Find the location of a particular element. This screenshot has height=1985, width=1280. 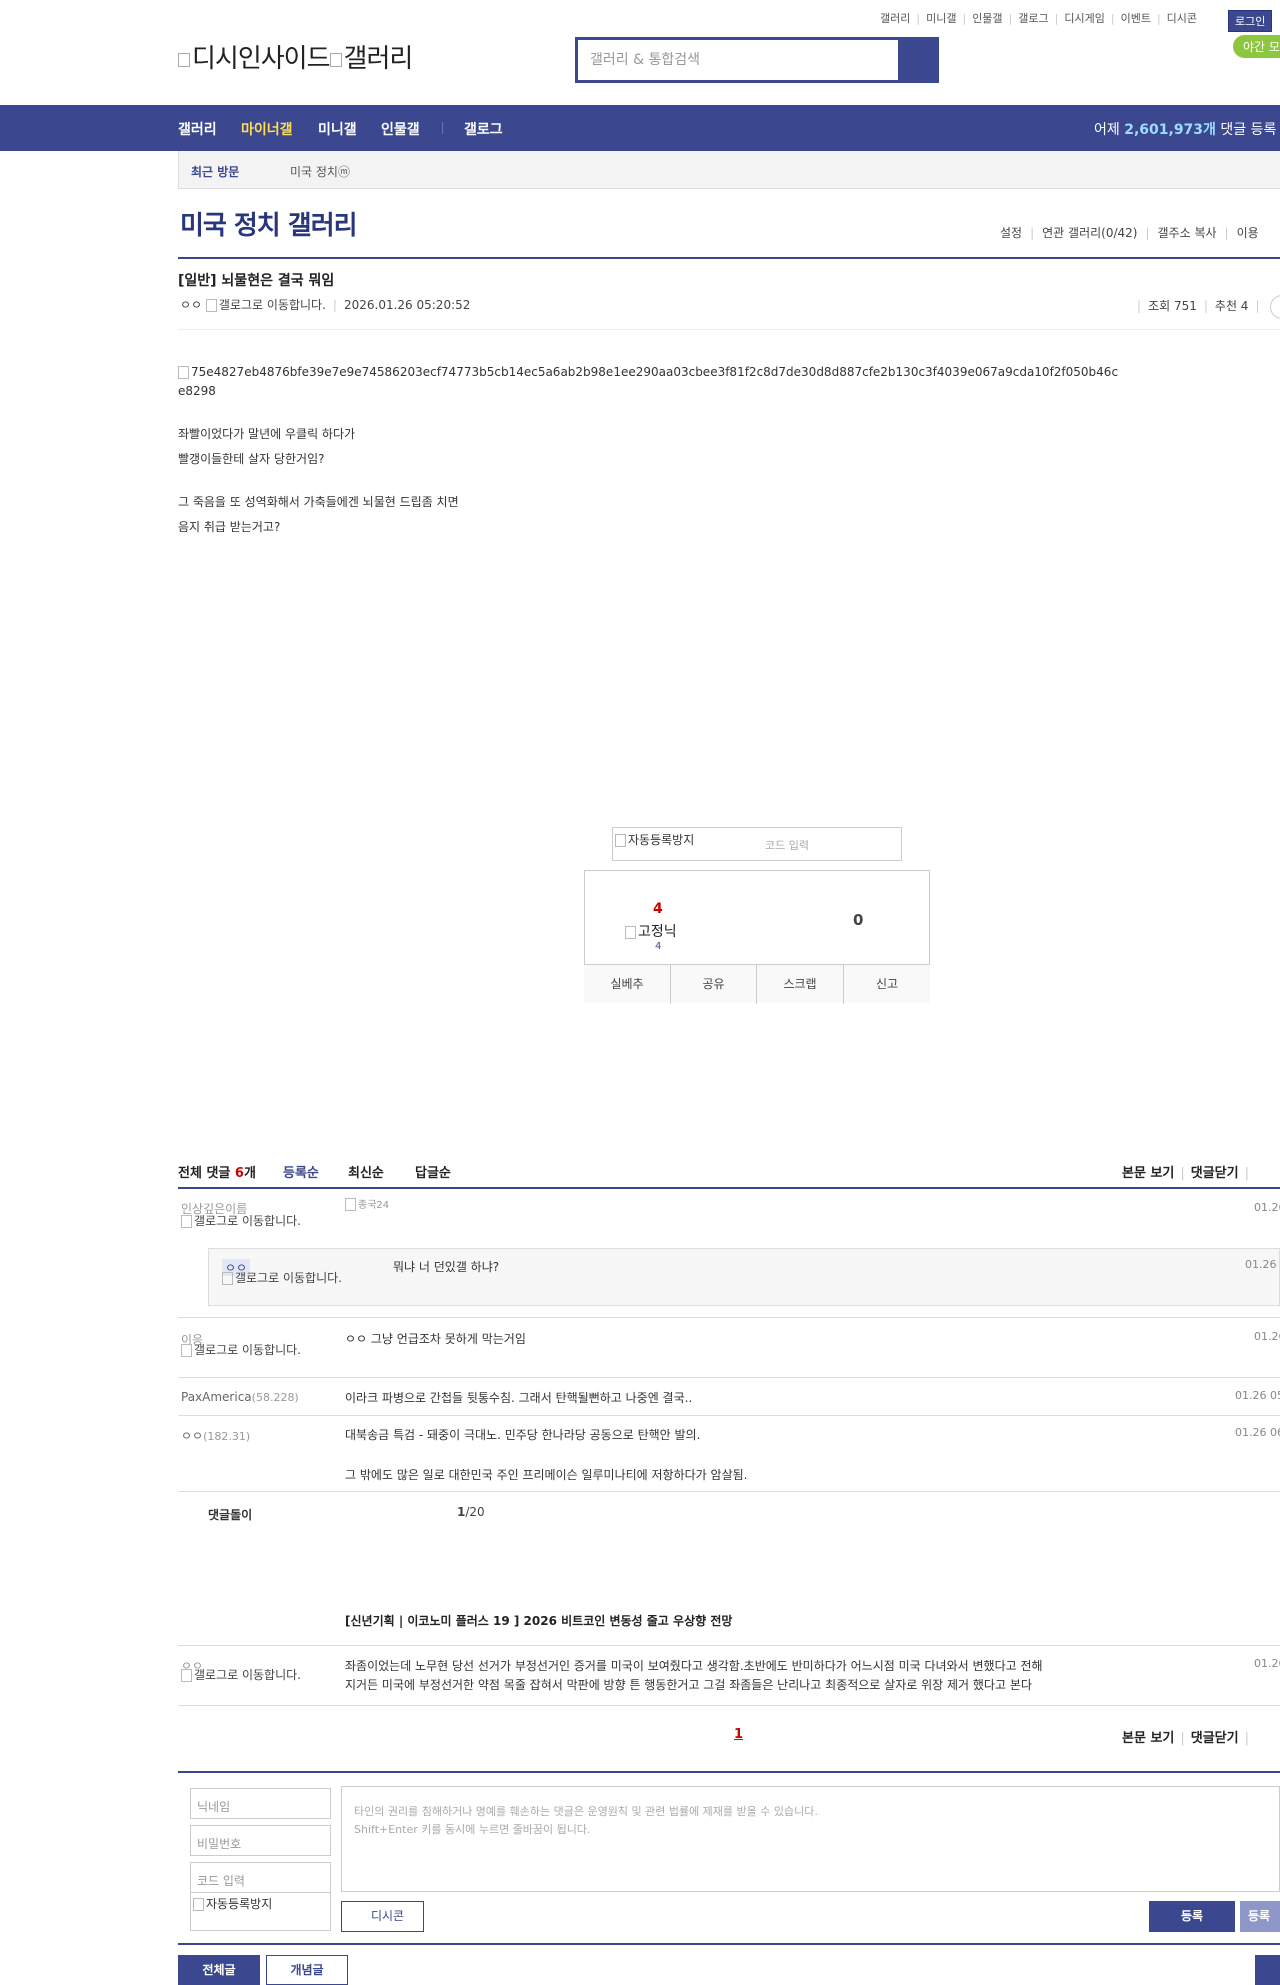

related-gallery-link: 연관 갤러리(0/42) is located at coordinates (1089, 233).